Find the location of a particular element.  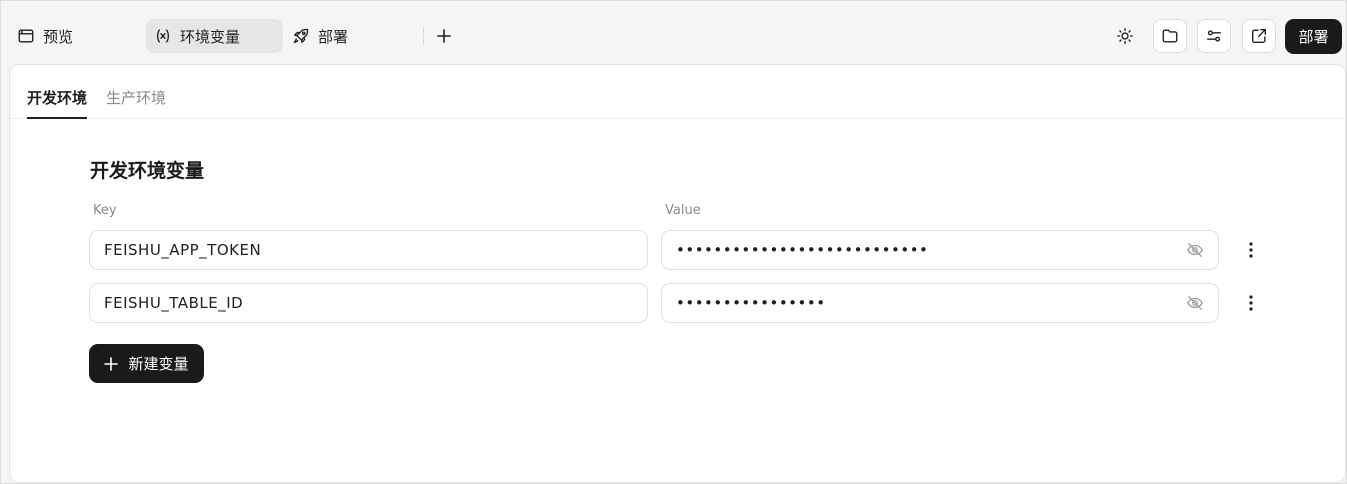

tab-env-vars: 环境变量 is located at coordinates (214, 36).